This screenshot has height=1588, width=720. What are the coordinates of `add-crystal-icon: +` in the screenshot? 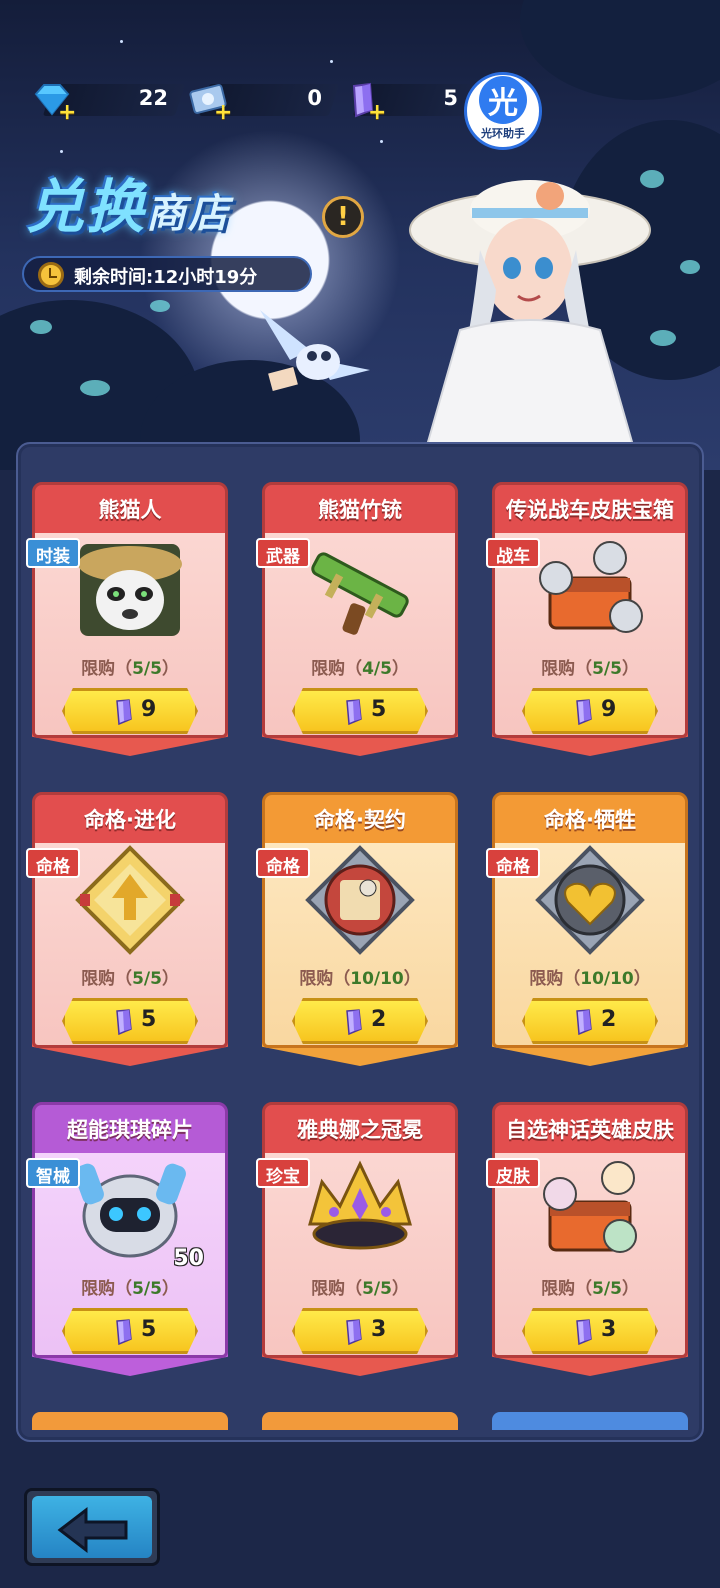 It's located at (377, 112).